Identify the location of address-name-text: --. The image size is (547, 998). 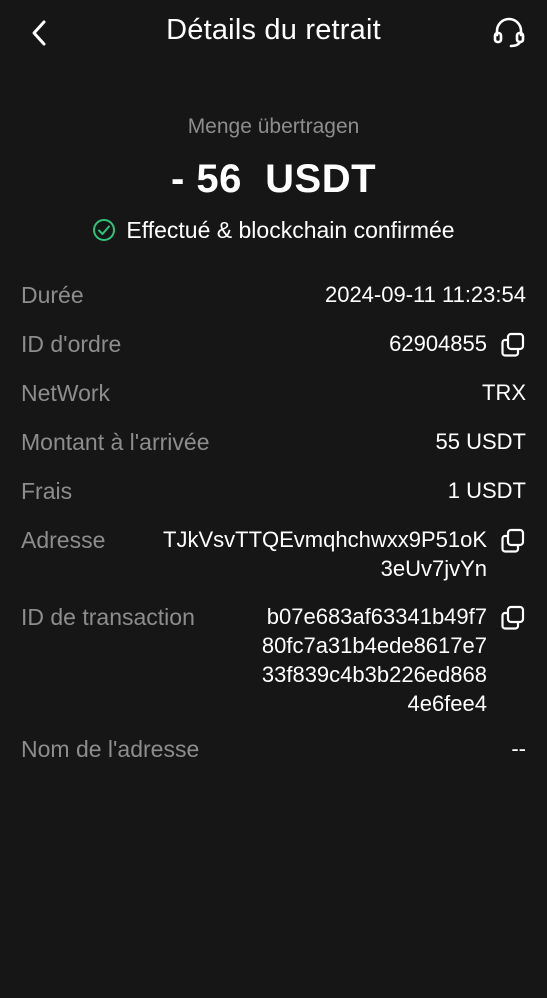
(518, 748).